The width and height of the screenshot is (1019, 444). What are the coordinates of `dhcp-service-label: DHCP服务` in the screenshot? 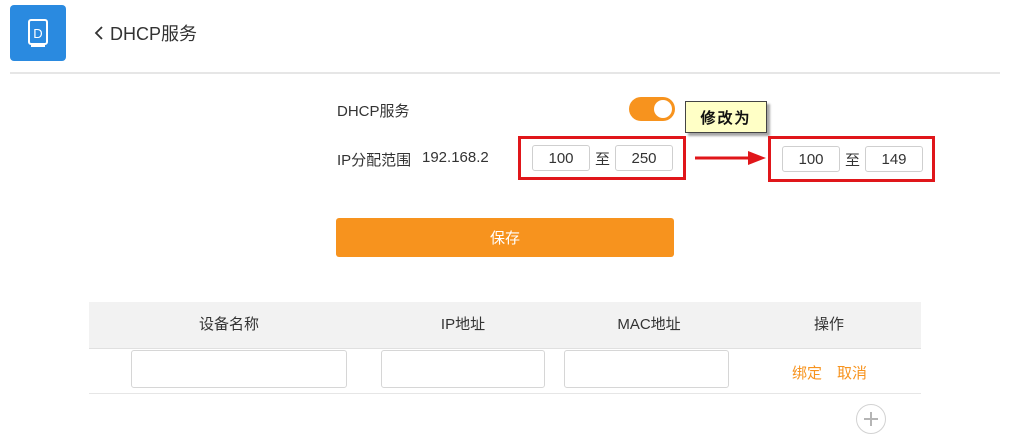 It's located at (373, 111).